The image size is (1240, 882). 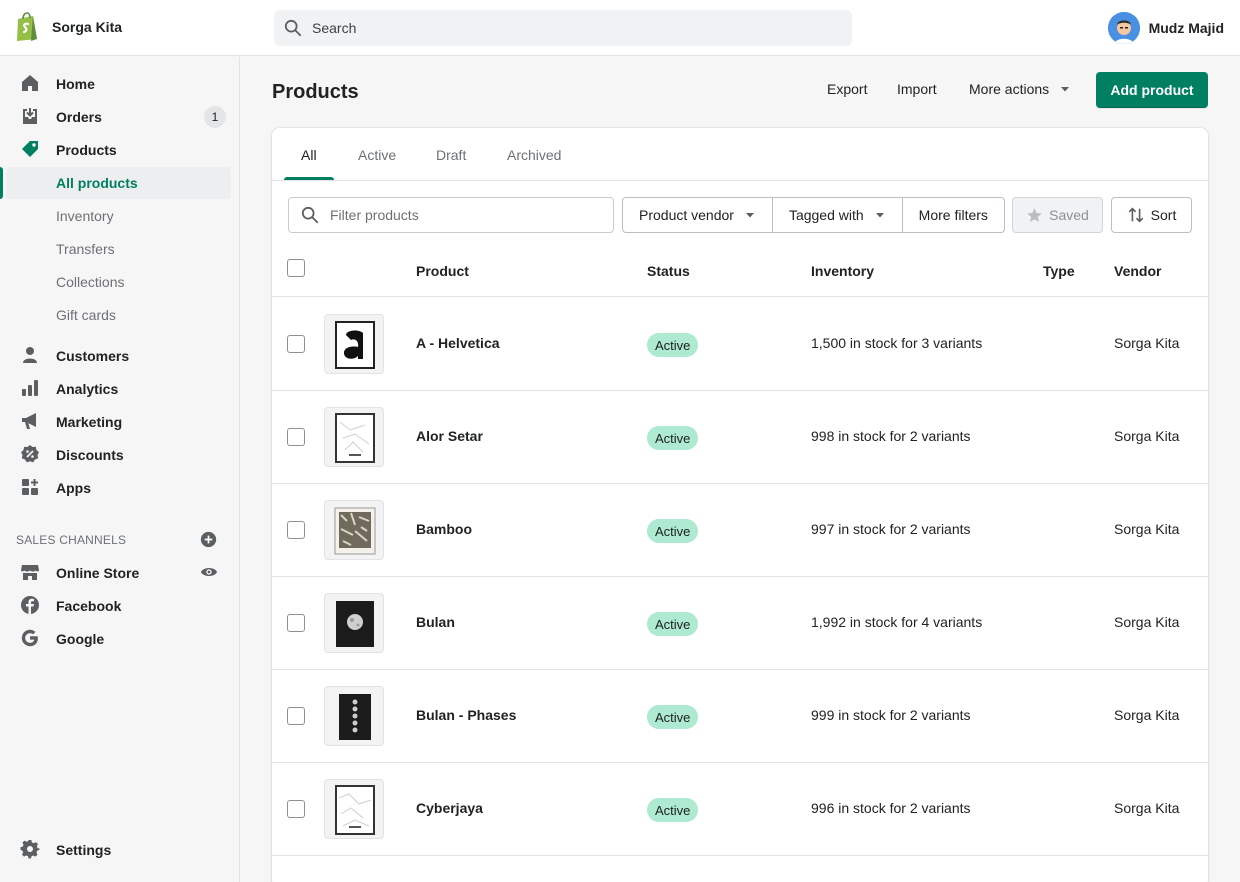 I want to click on user-menu: Mudz Majid, so click(x=1165, y=28).